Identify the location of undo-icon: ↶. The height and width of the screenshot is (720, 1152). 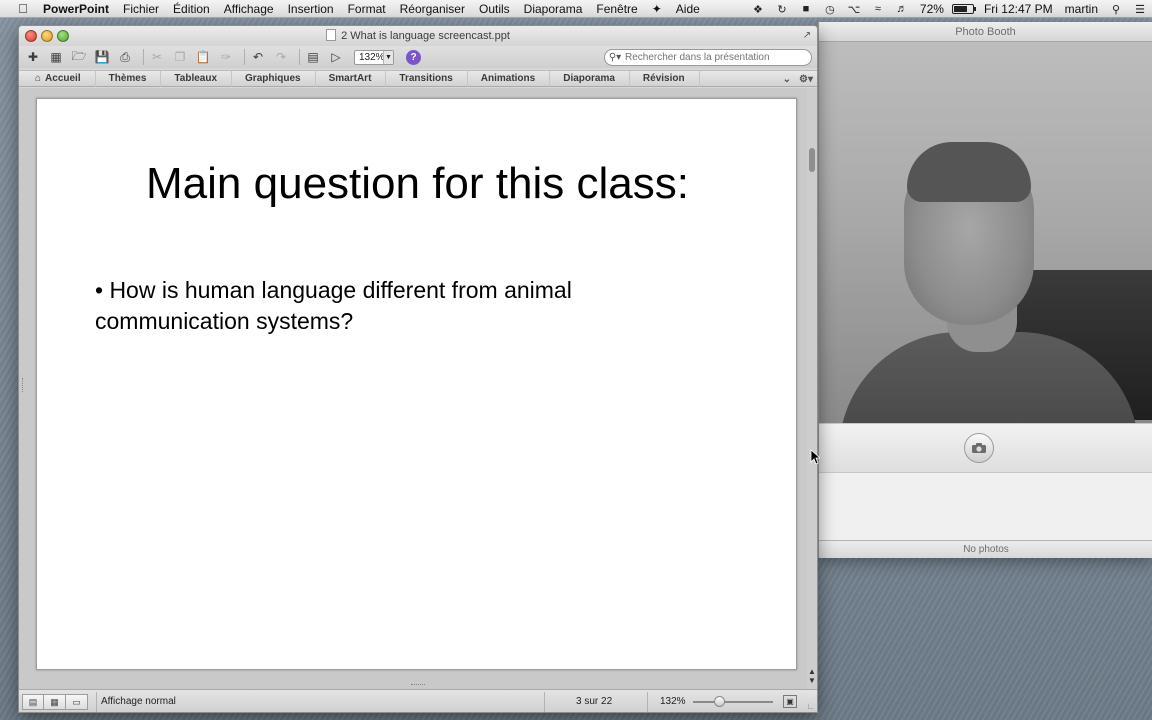
(258, 57).